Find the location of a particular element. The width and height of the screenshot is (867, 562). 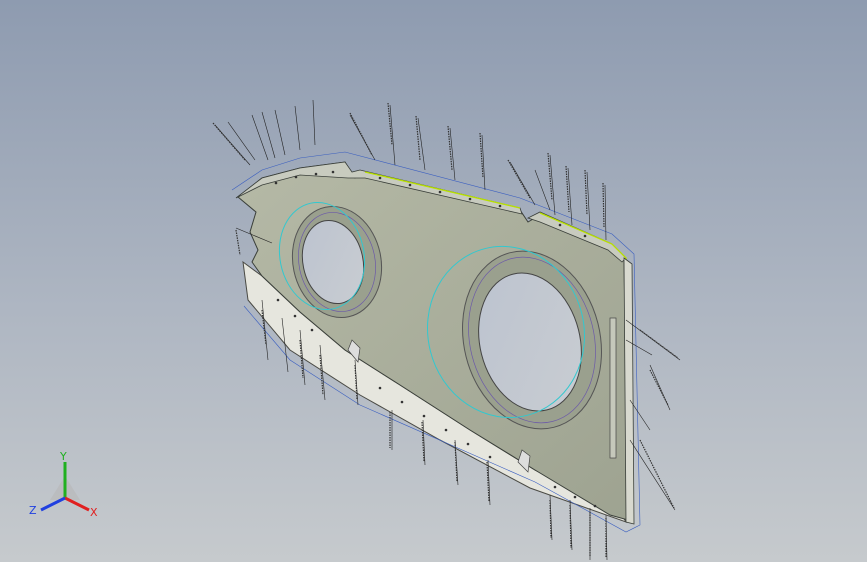

z-axis-label: Z is located at coordinates (33, 510).